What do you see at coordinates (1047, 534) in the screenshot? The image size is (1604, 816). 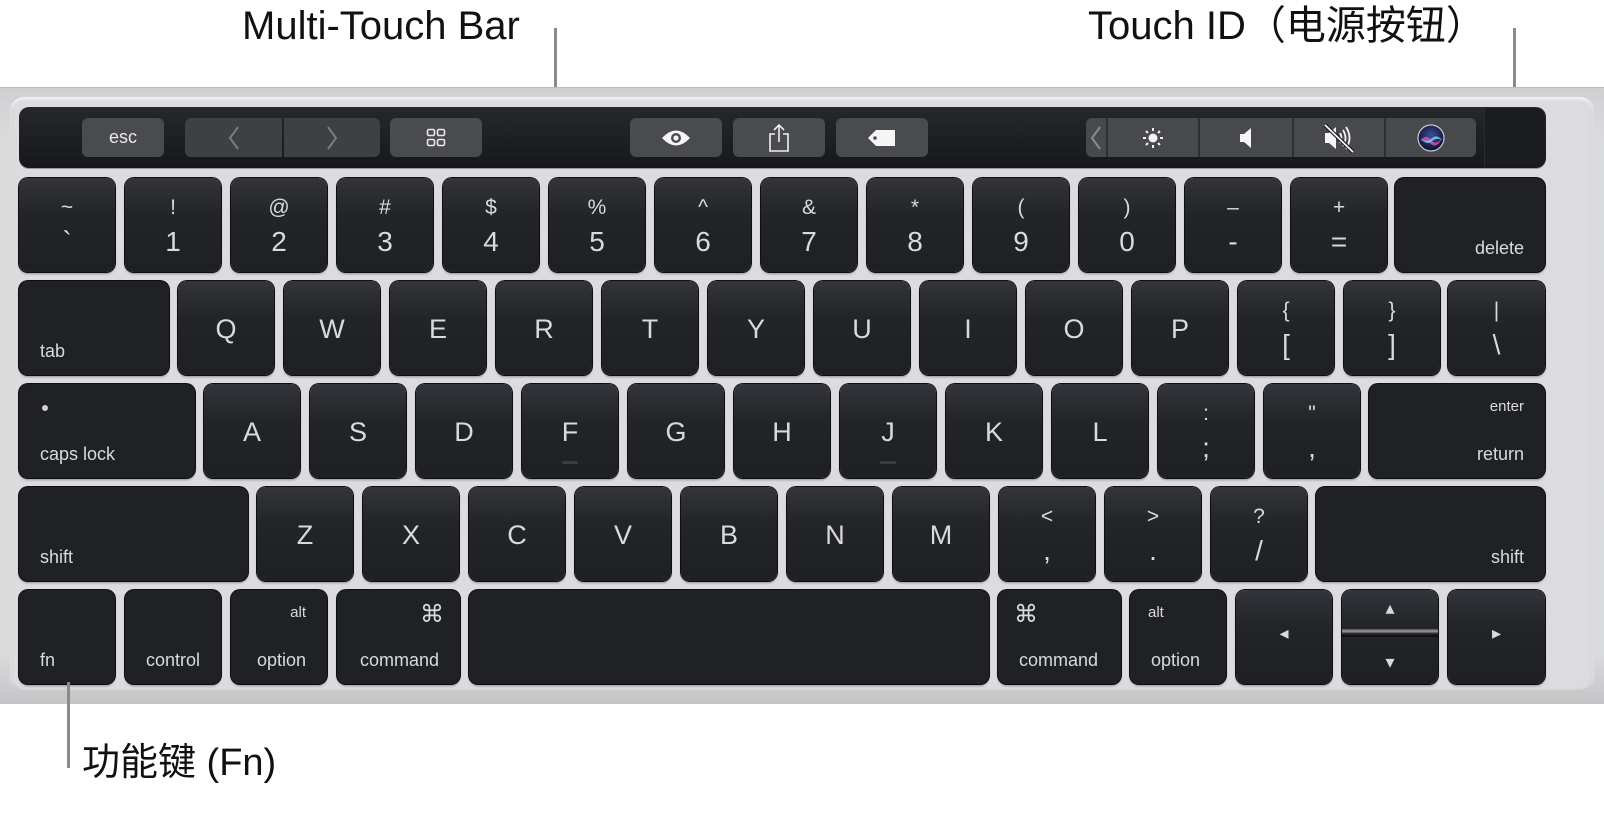 I see `key-2c: <,` at bounding box center [1047, 534].